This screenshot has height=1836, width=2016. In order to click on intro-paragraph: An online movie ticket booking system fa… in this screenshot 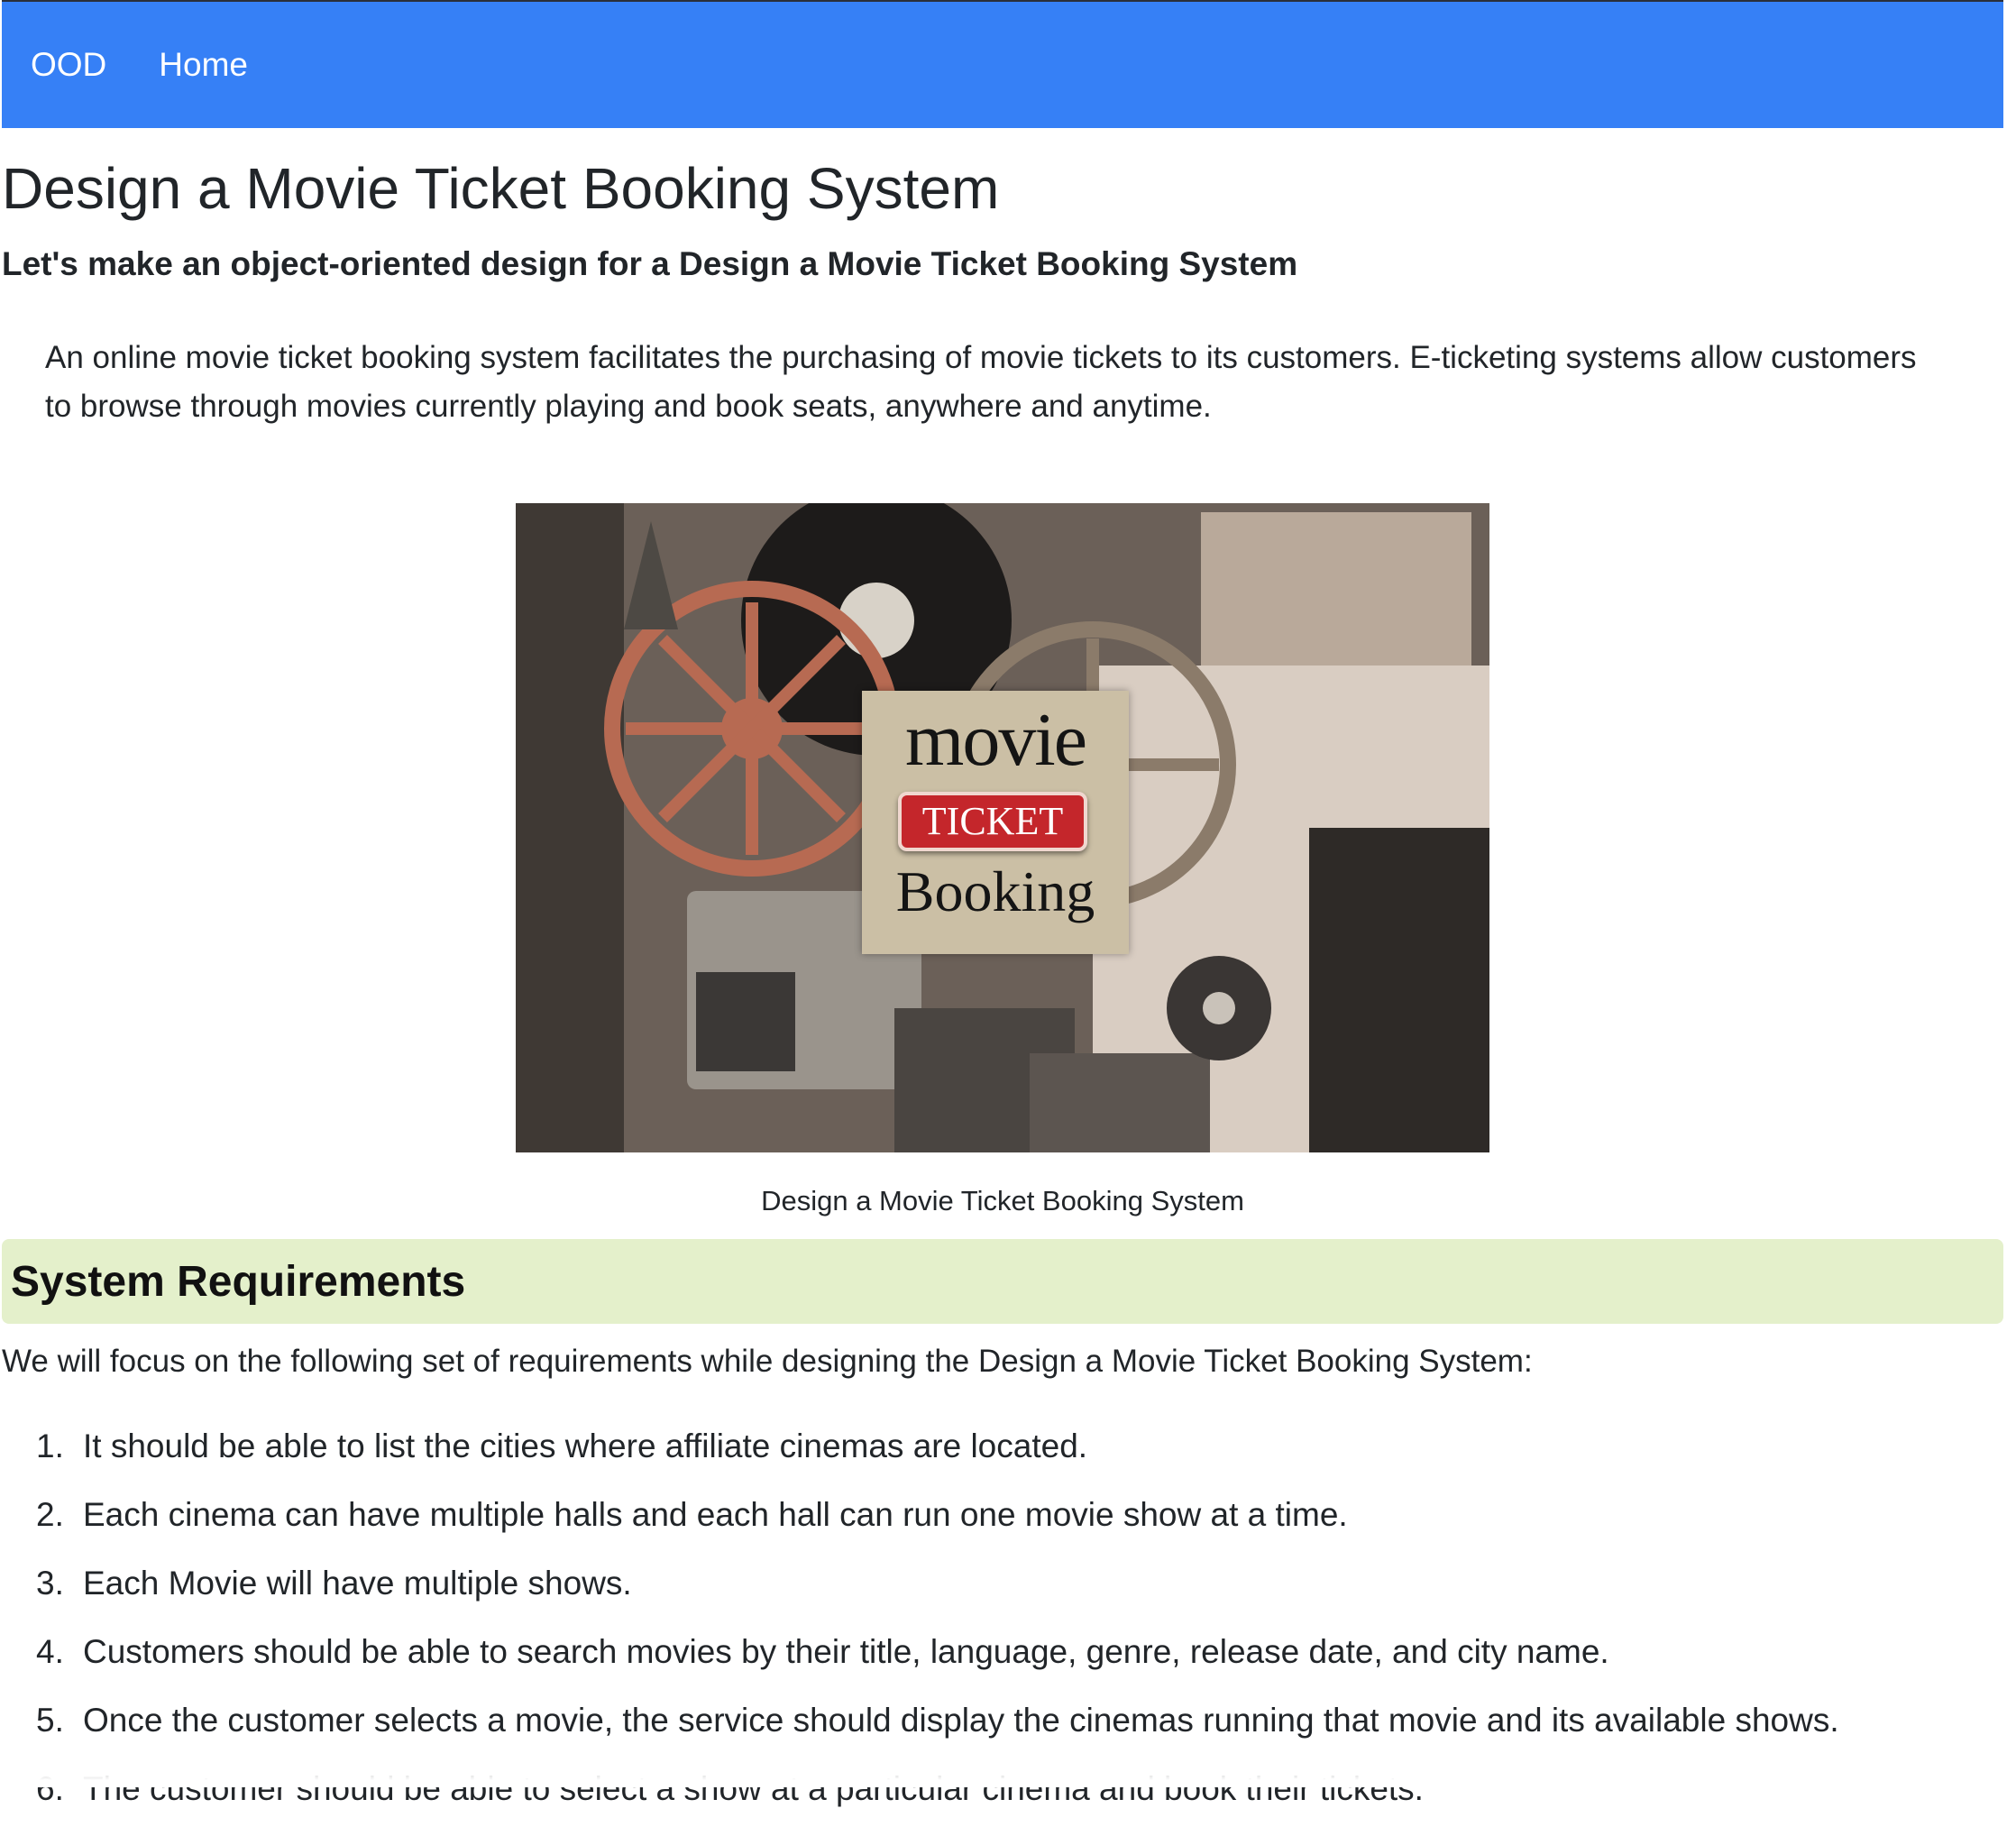, I will do `click(981, 382)`.